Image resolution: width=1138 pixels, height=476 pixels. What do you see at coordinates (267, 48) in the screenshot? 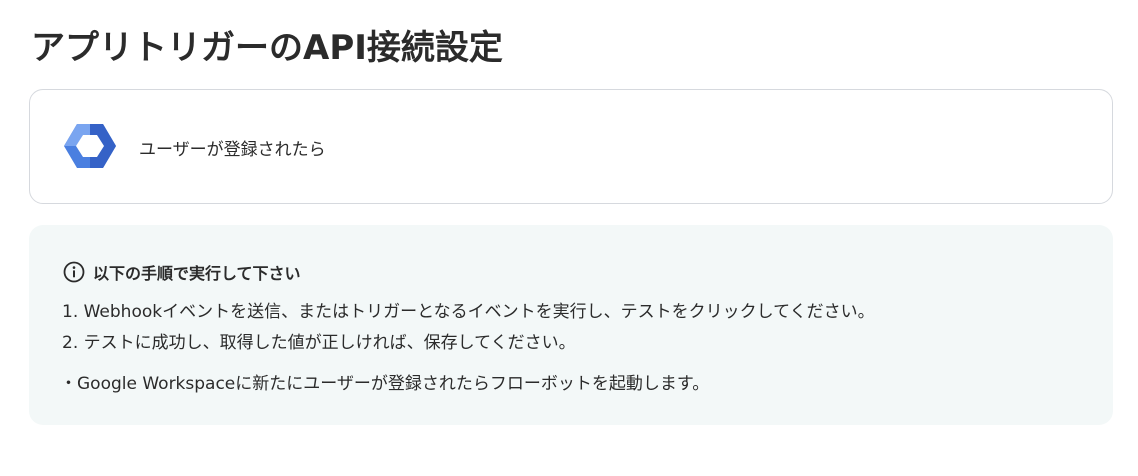
I see `page-title: アプリトリガーのAPI接続設定` at bounding box center [267, 48].